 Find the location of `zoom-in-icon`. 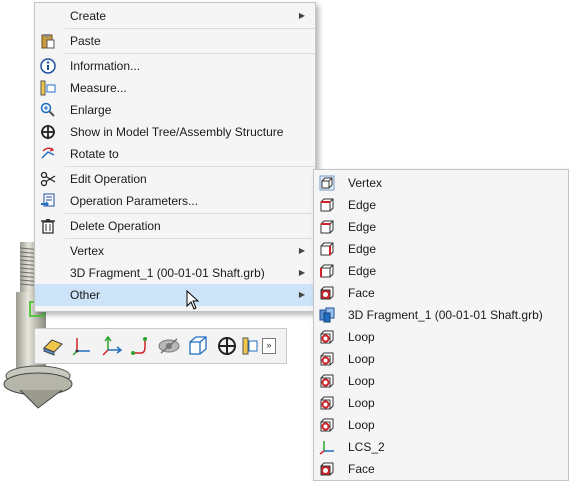

zoom-in-icon is located at coordinates (48, 110).